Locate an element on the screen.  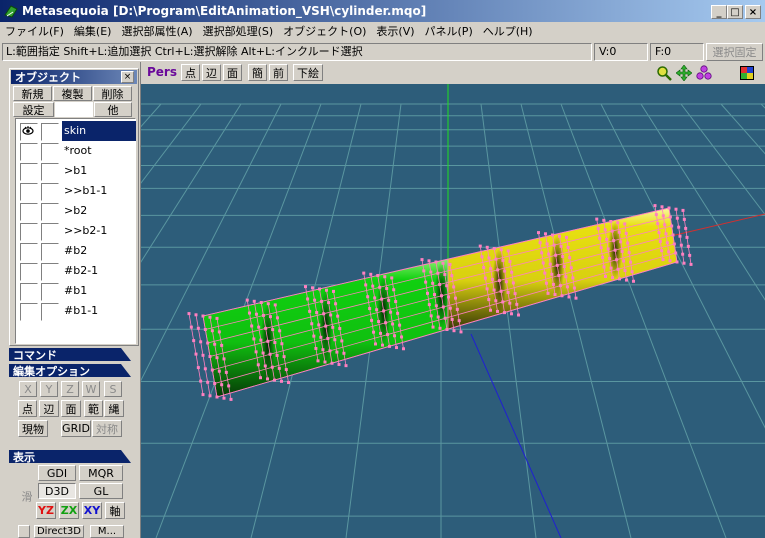
close-button: × is located at coordinates (753, 12).